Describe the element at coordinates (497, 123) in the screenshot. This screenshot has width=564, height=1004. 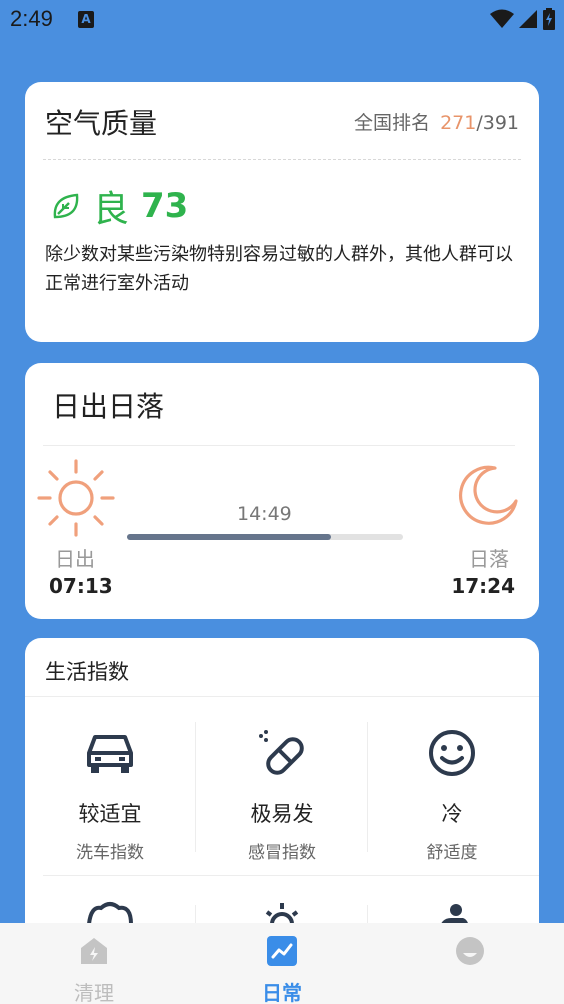
I see `rank-total: /391` at that location.